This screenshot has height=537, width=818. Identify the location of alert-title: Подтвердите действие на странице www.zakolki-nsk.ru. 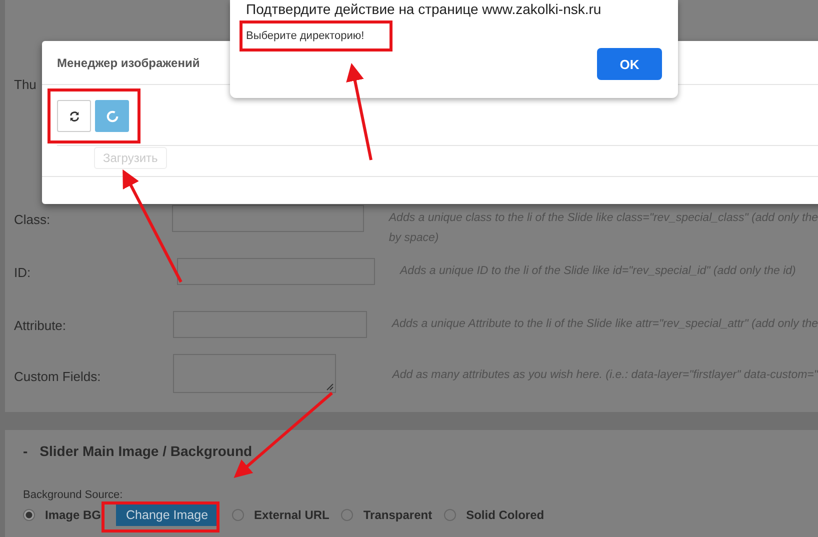
(424, 9).